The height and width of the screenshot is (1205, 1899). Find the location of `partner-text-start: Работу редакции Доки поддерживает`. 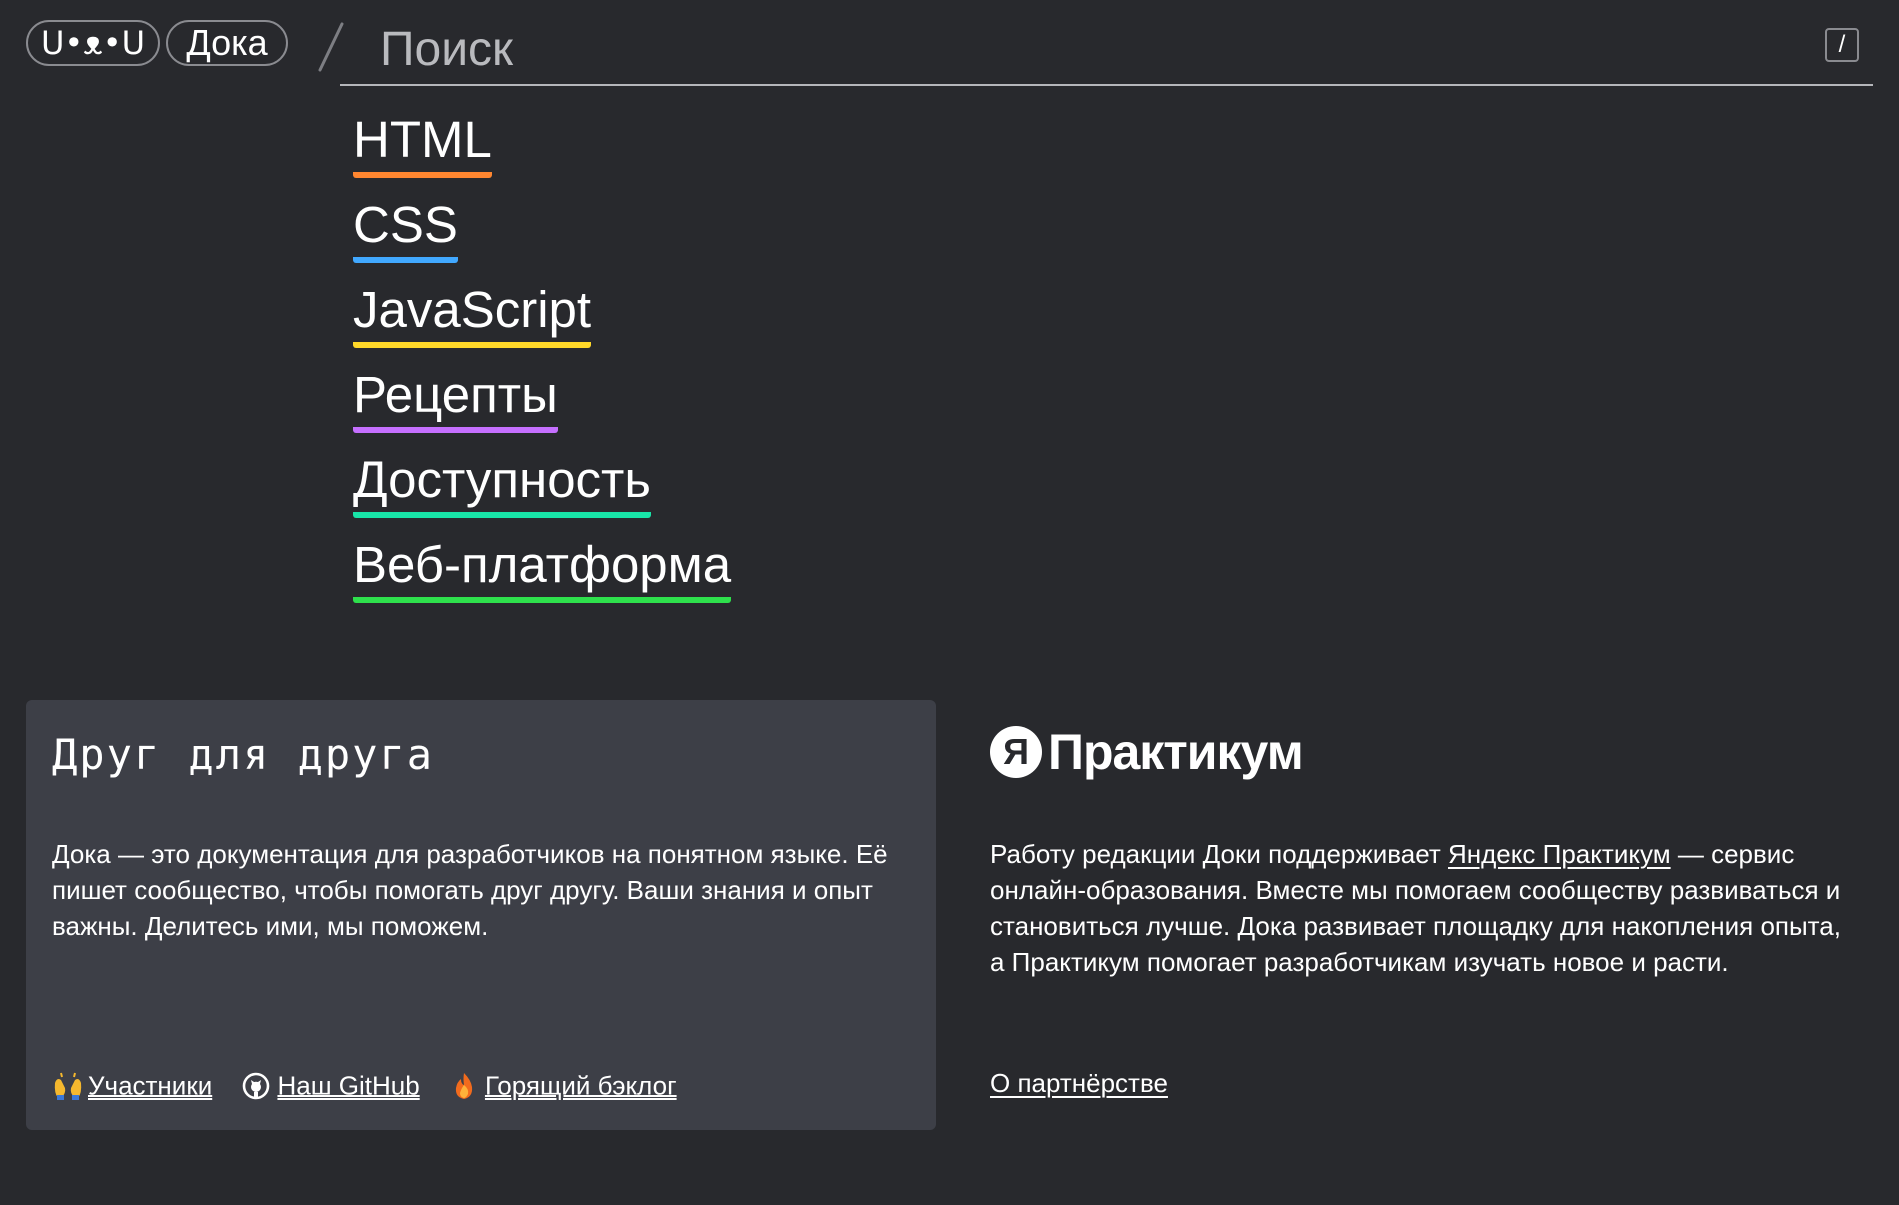

partner-text-start: Работу редакции Доки поддерживает is located at coordinates (1219, 854).